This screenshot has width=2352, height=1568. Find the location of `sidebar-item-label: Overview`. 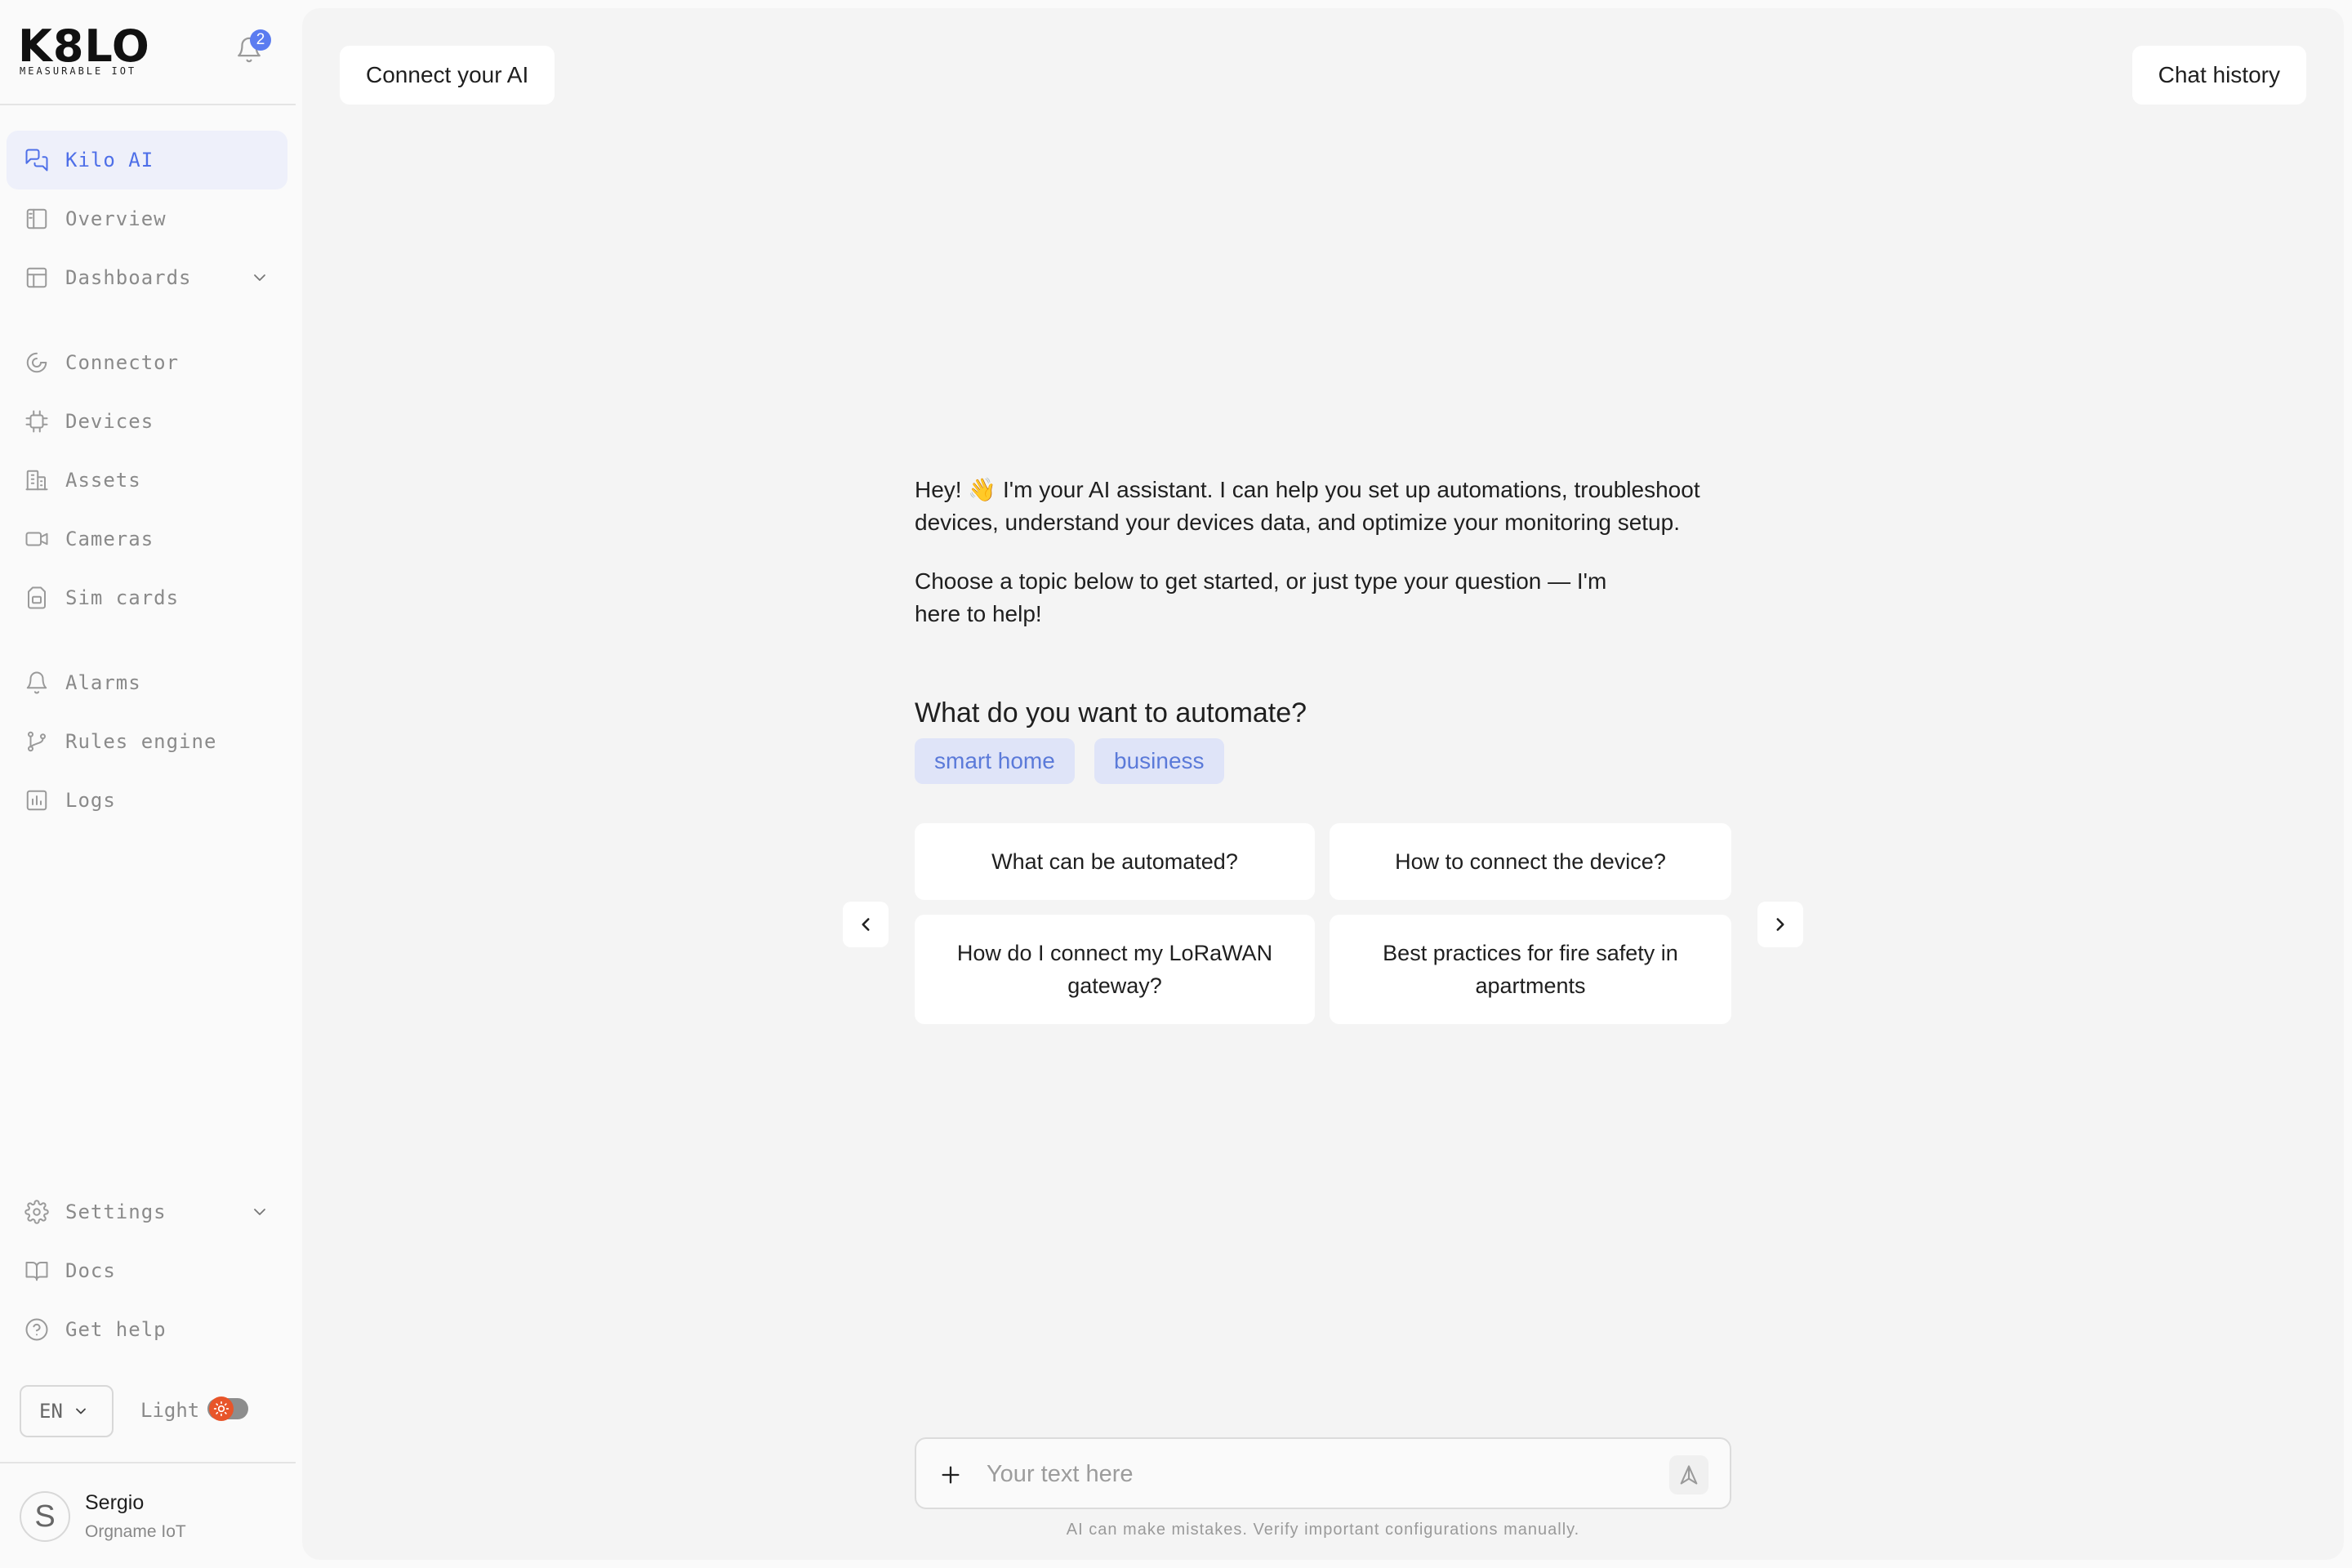

sidebar-item-label: Overview is located at coordinates (116, 218).